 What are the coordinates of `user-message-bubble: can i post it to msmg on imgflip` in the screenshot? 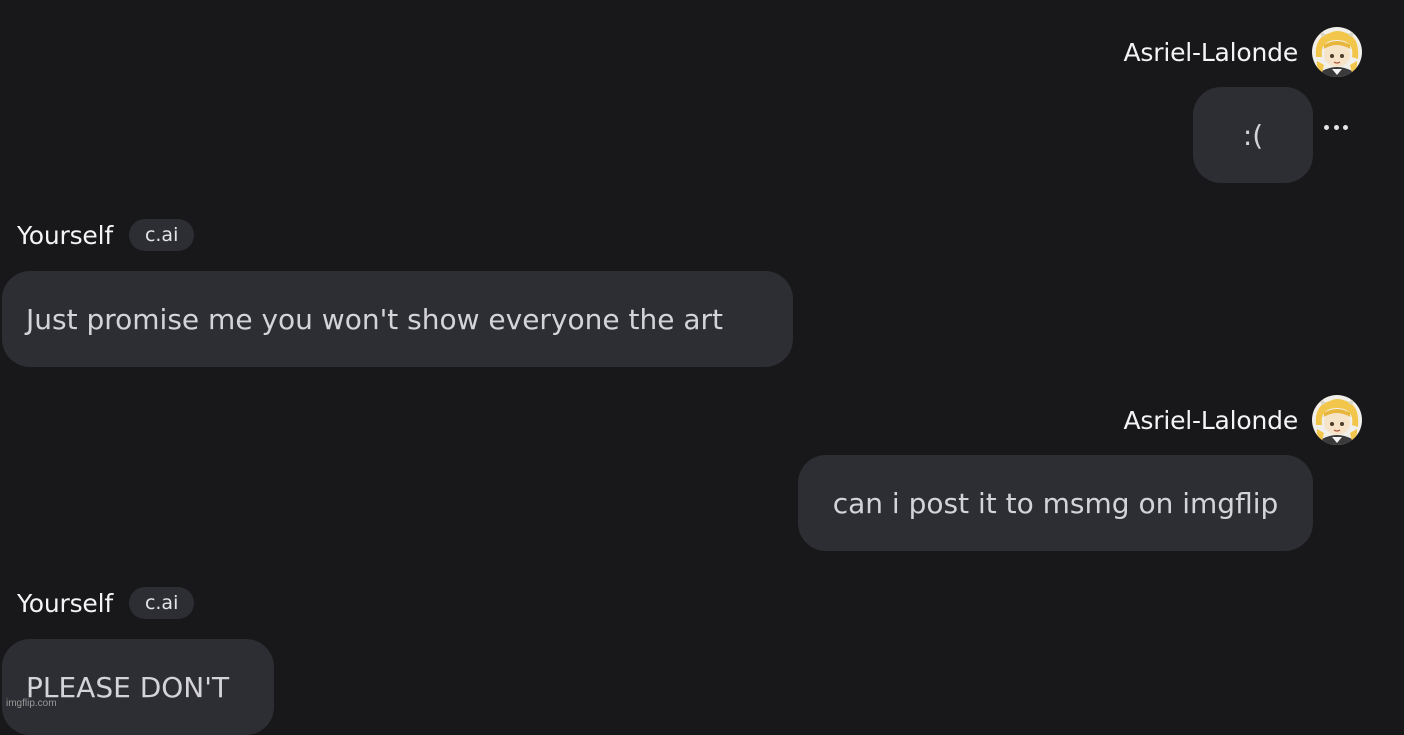 It's located at (1055, 503).